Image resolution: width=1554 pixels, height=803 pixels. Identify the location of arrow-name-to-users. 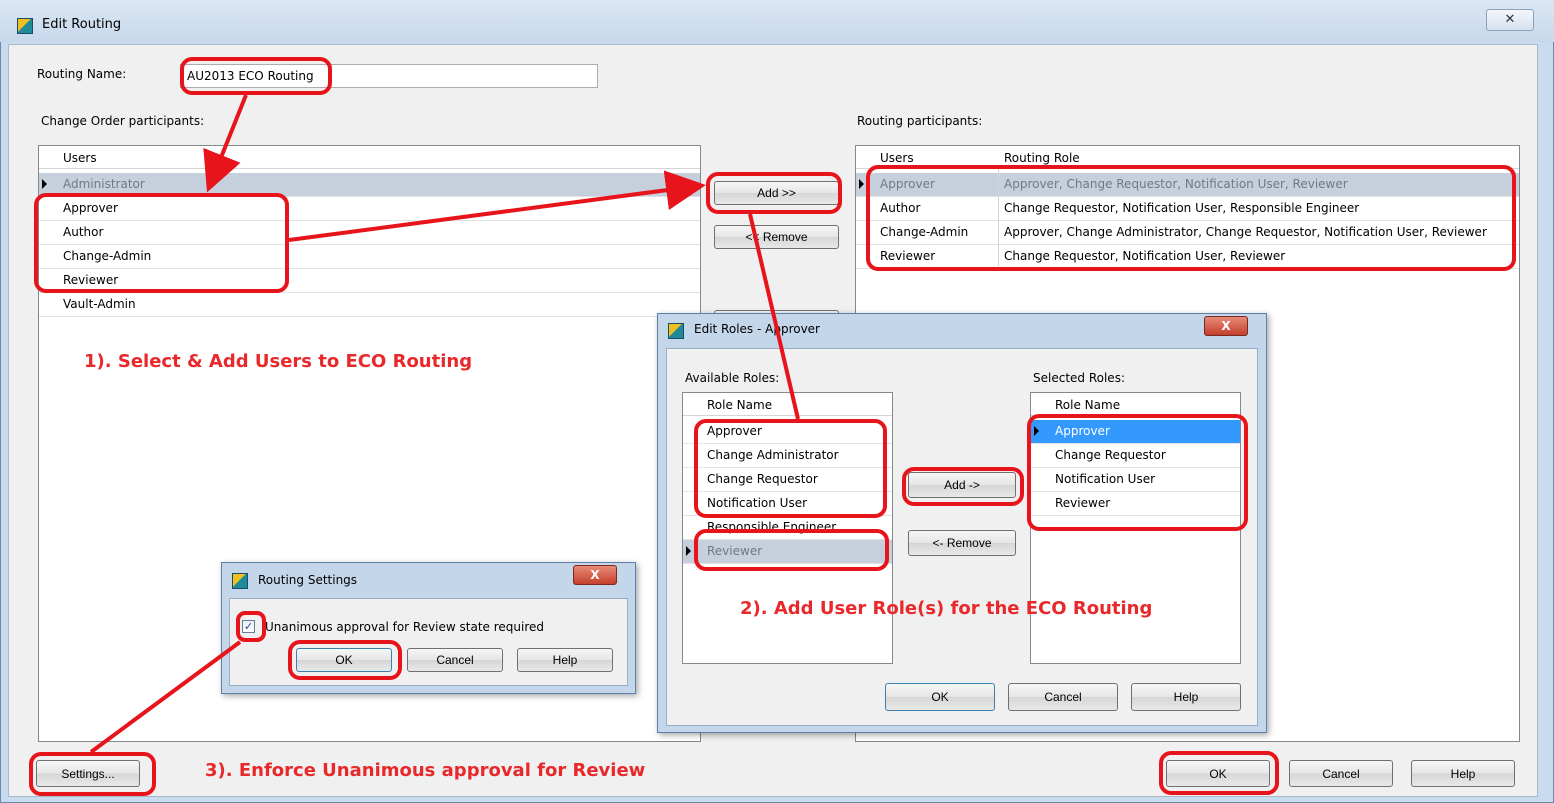
(225, 143).